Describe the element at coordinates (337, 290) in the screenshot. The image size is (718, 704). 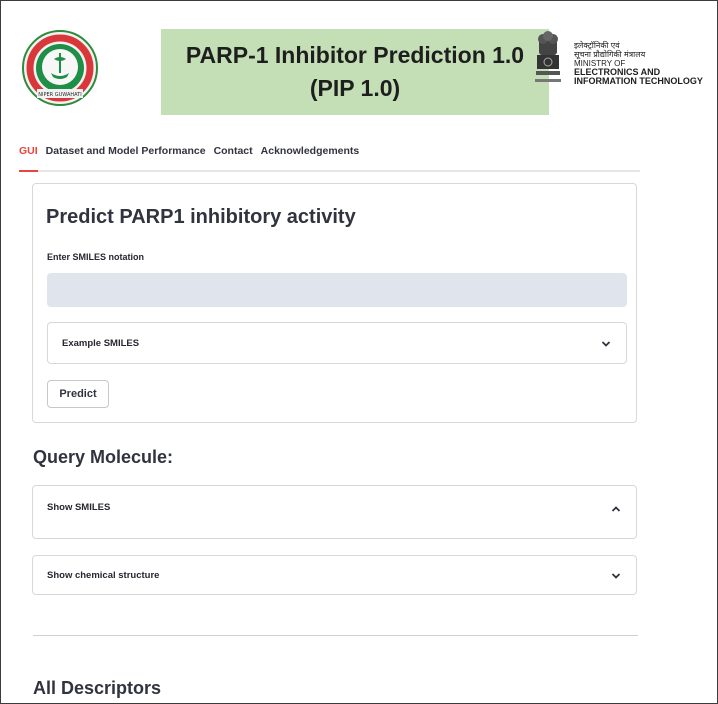
I see `smiles-input` at that location.